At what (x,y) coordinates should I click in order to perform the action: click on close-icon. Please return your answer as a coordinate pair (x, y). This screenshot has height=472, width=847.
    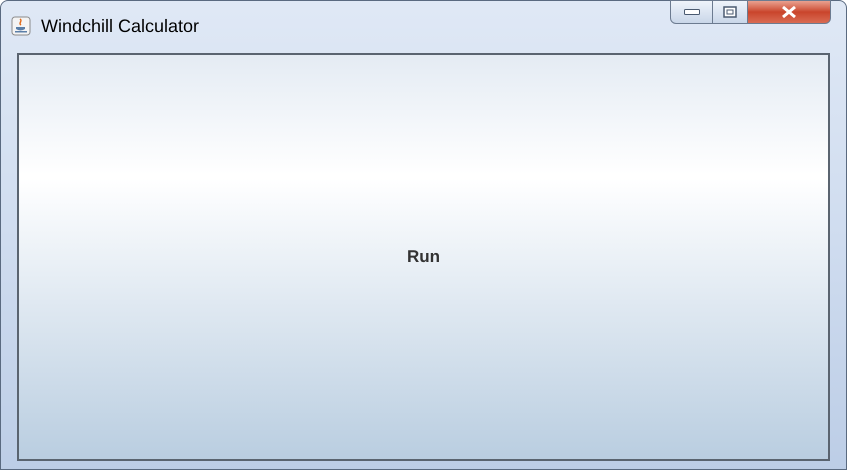
    Looking at the image, I should click on (789, 12).